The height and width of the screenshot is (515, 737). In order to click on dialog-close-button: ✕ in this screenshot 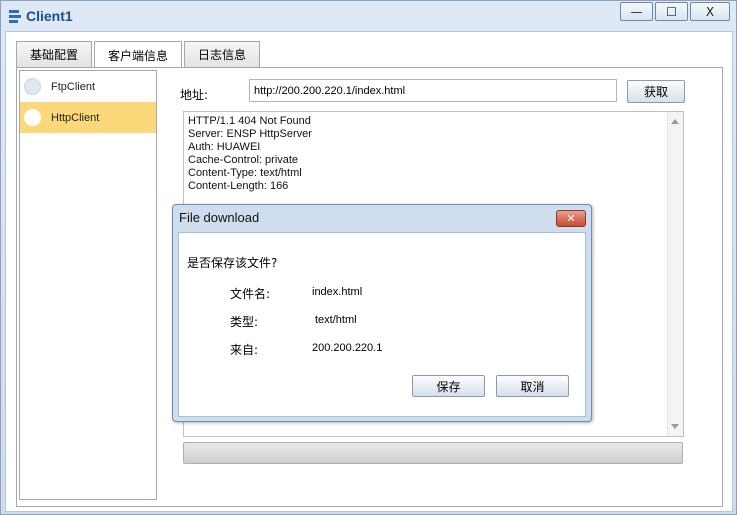, I will do `click(571, 218)`.